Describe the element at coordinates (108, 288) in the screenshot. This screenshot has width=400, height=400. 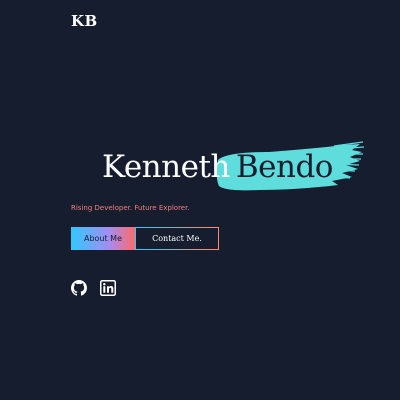
I see `linkedin-icon` at that location.